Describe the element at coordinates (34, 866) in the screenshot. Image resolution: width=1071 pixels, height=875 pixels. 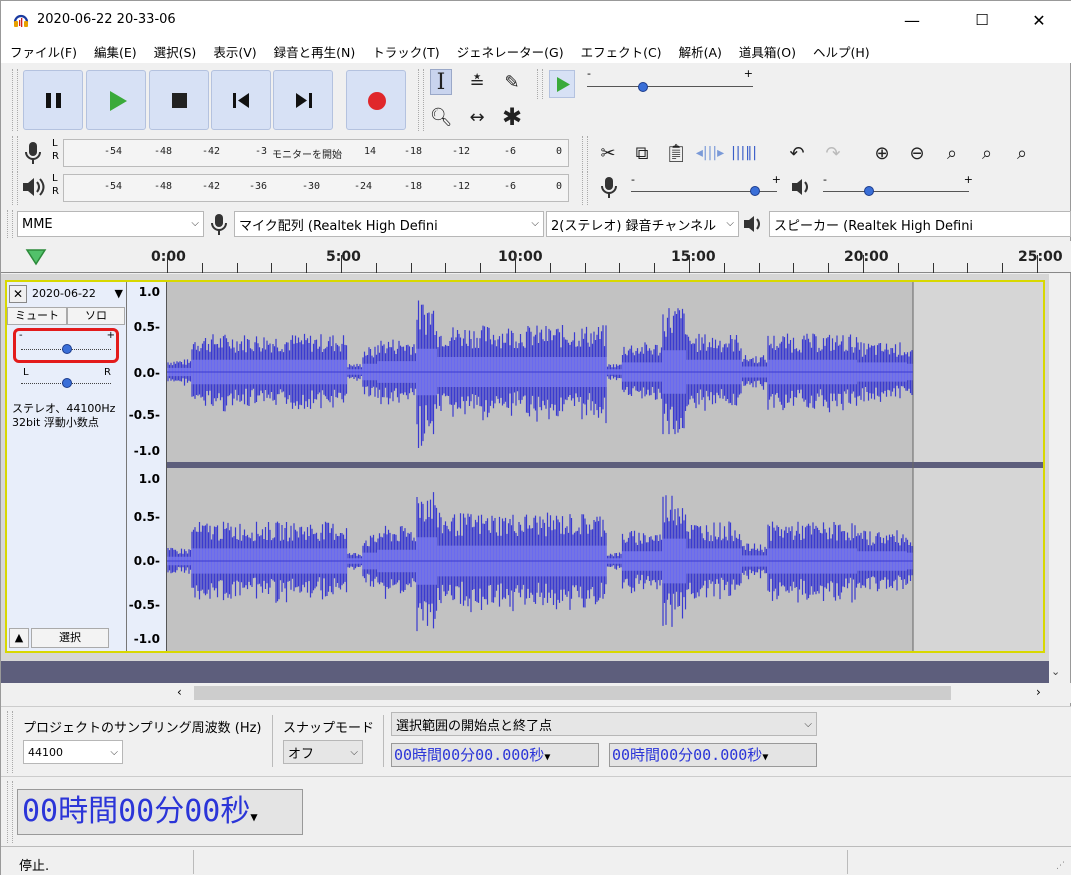
I see `status-text: 停止.` at that location.